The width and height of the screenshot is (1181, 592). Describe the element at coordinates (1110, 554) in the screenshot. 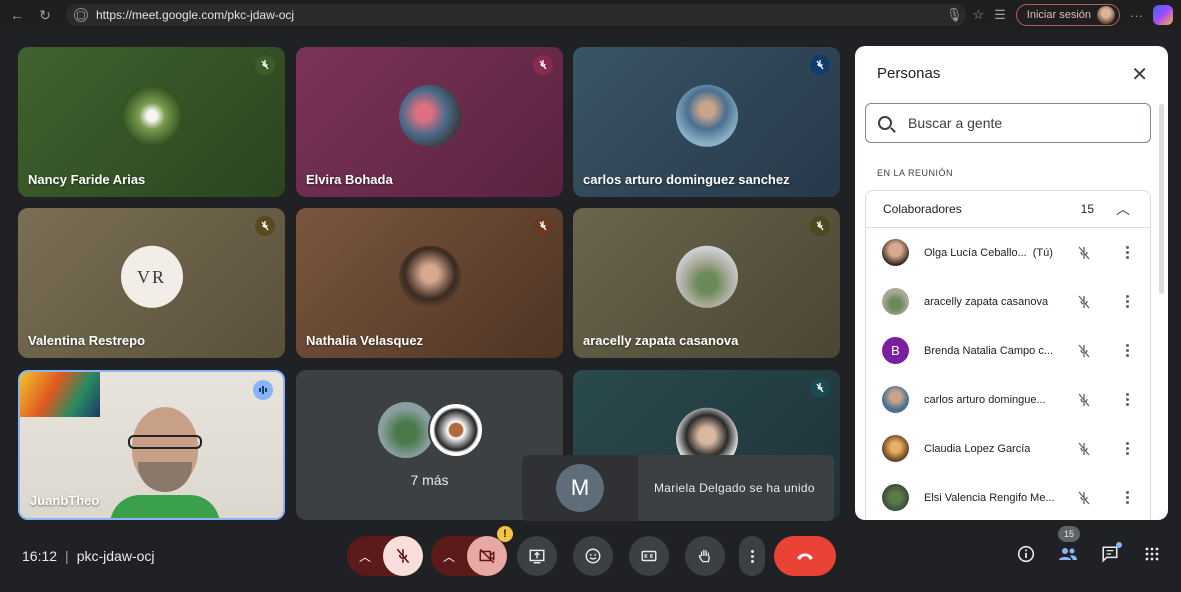

I see `chat-button` at that location.